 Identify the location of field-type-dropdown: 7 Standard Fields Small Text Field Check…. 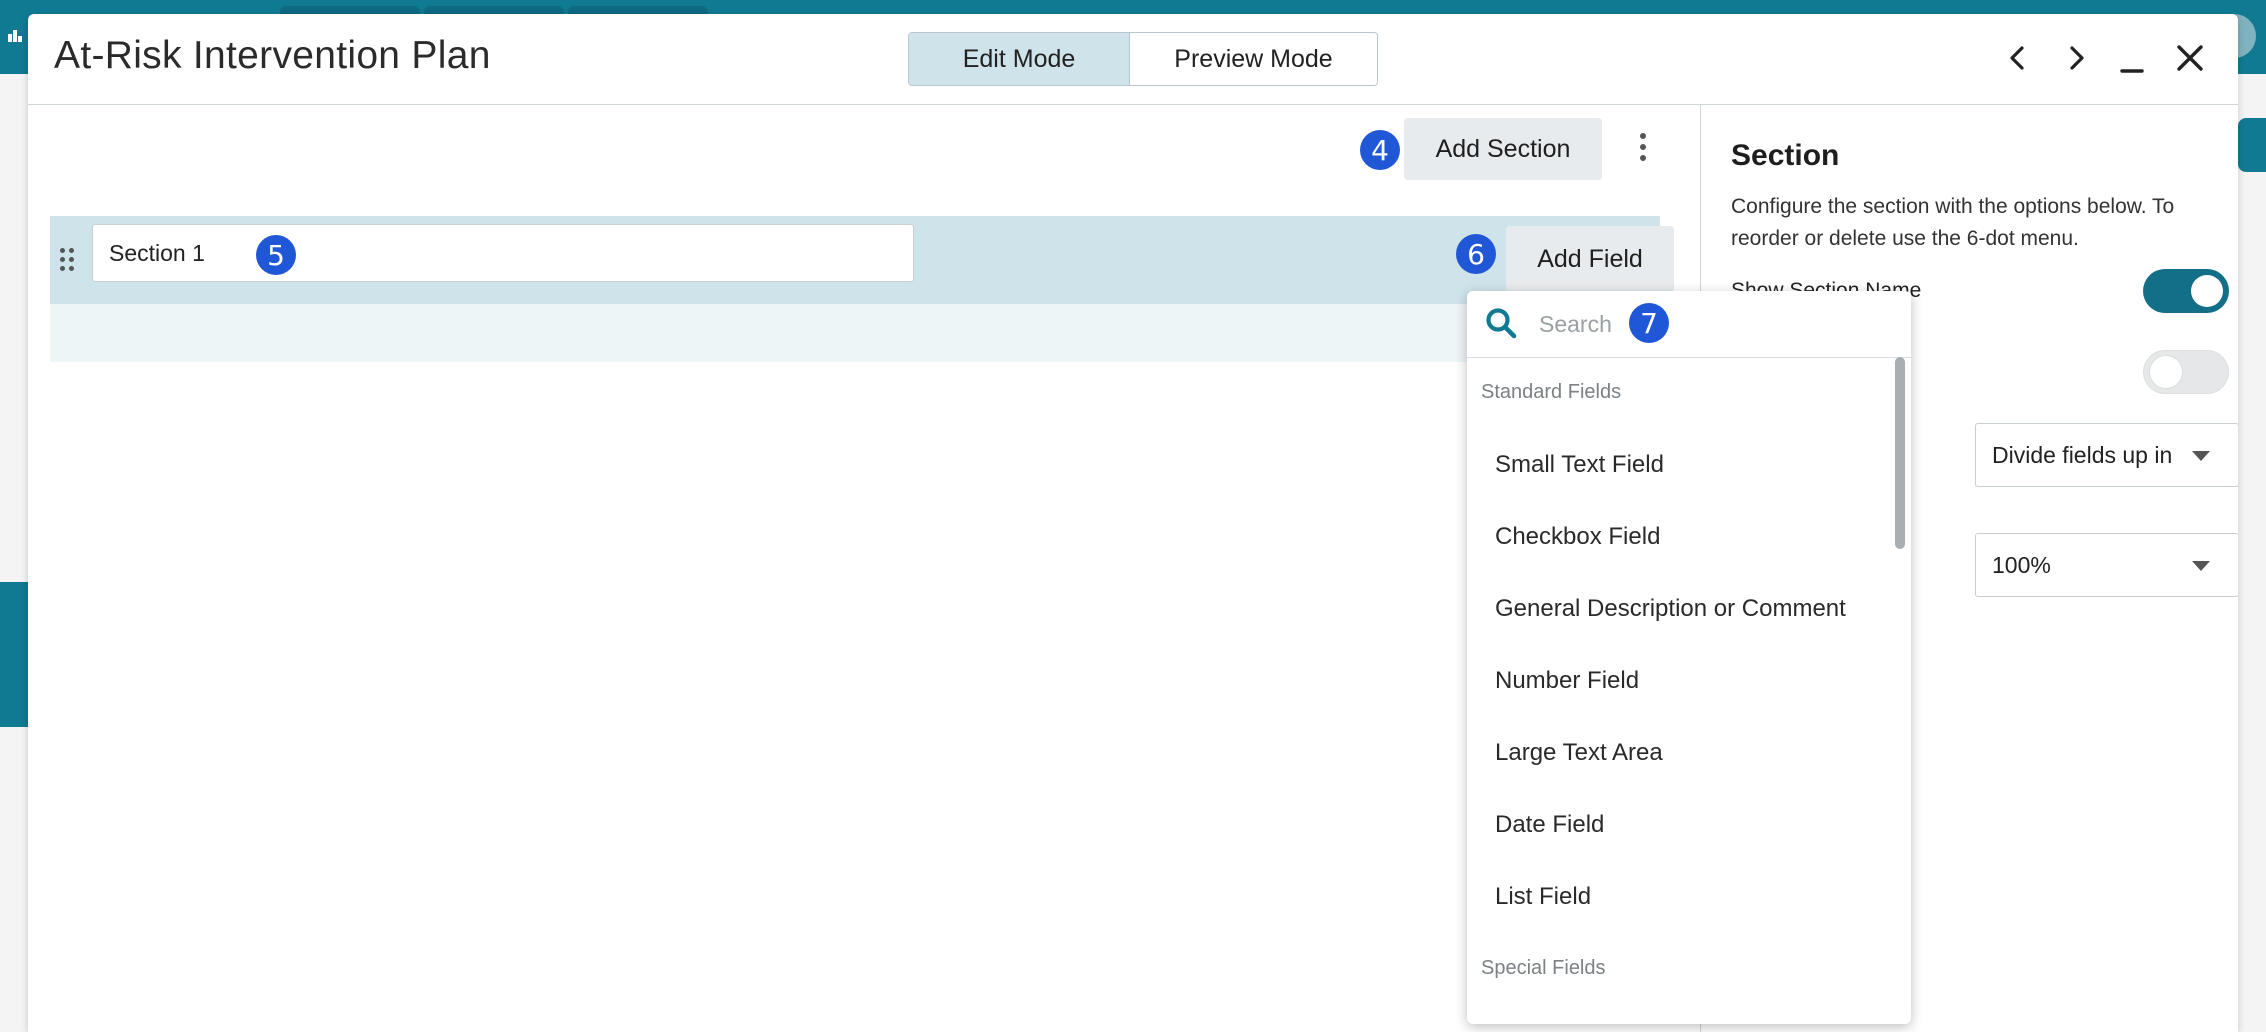
(1689, 657).